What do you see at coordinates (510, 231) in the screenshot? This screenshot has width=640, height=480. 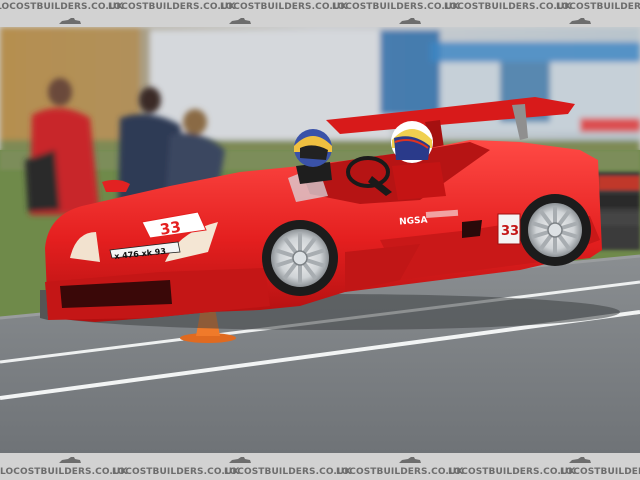 I see `door-race-number: 33` at bounding box center [510, 231].